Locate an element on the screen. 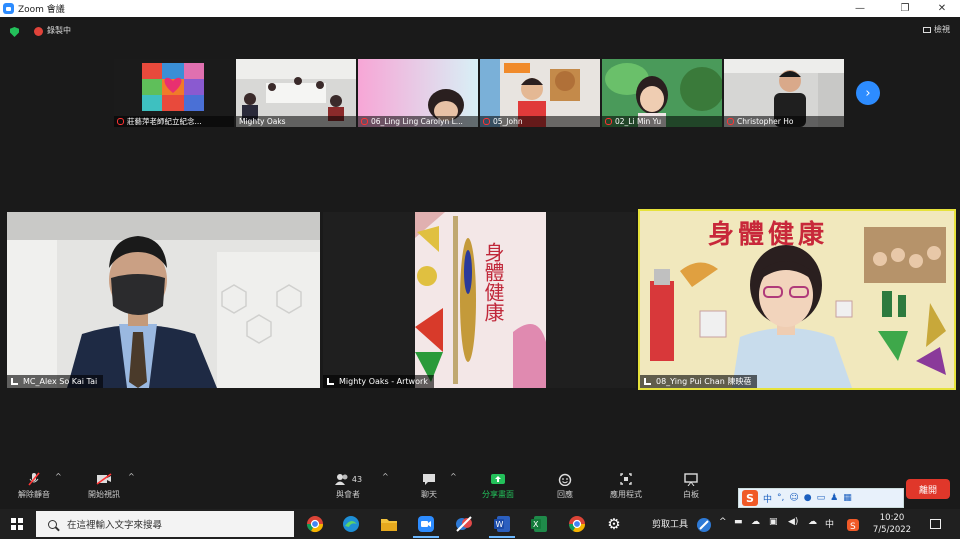  unmute-button: 解除靜音 is located at coordinates (34, 490).